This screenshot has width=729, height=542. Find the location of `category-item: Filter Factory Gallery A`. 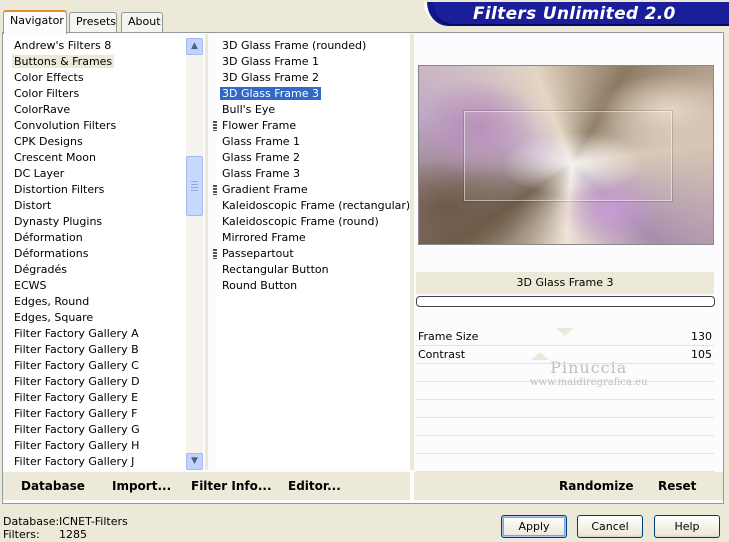

category-item: Filter Factory Gallery A is located at coordinates (97, 334).